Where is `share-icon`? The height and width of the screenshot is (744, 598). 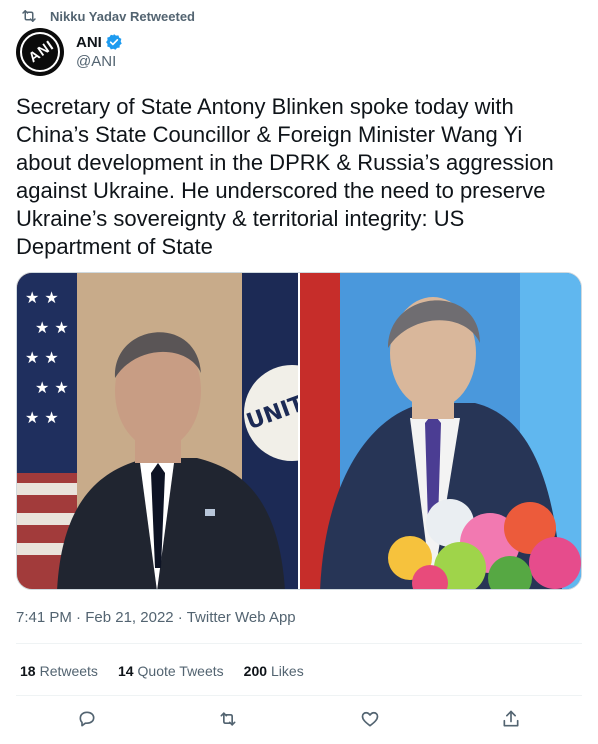 share-icon is located at coordinates (511, 721).